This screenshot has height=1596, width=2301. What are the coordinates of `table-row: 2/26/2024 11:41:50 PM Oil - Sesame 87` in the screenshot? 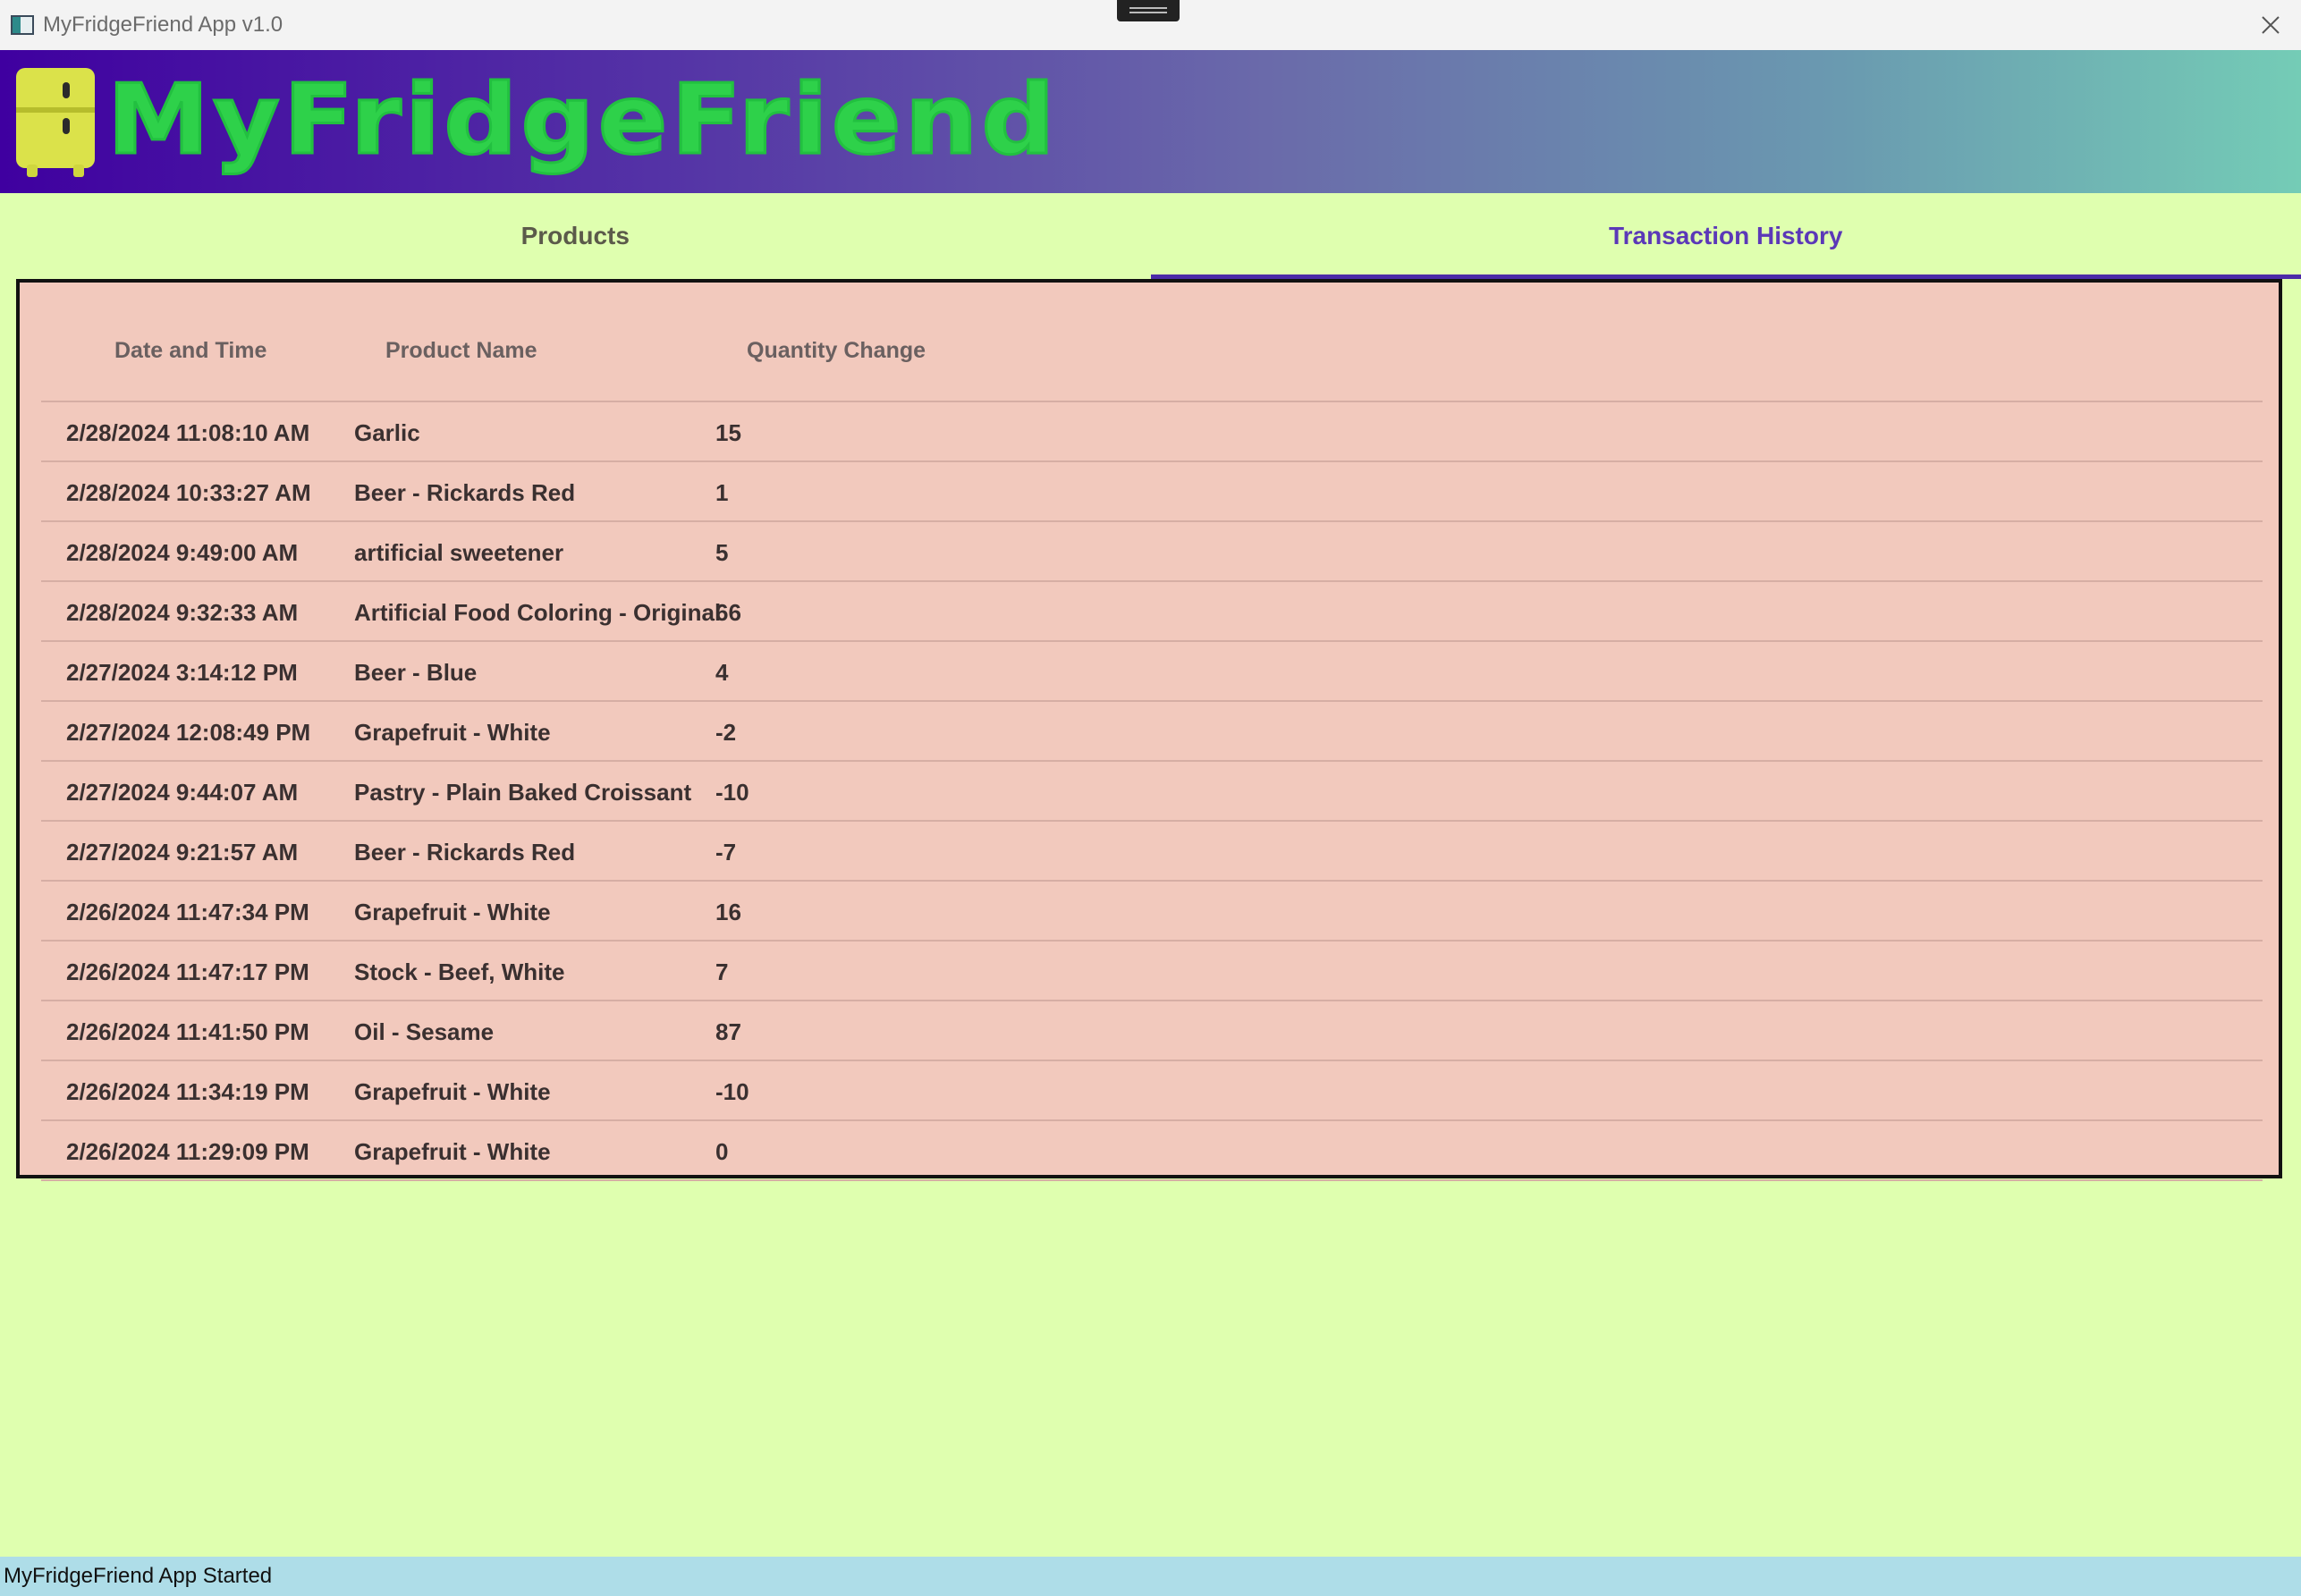 It's located at (1152, 1031).